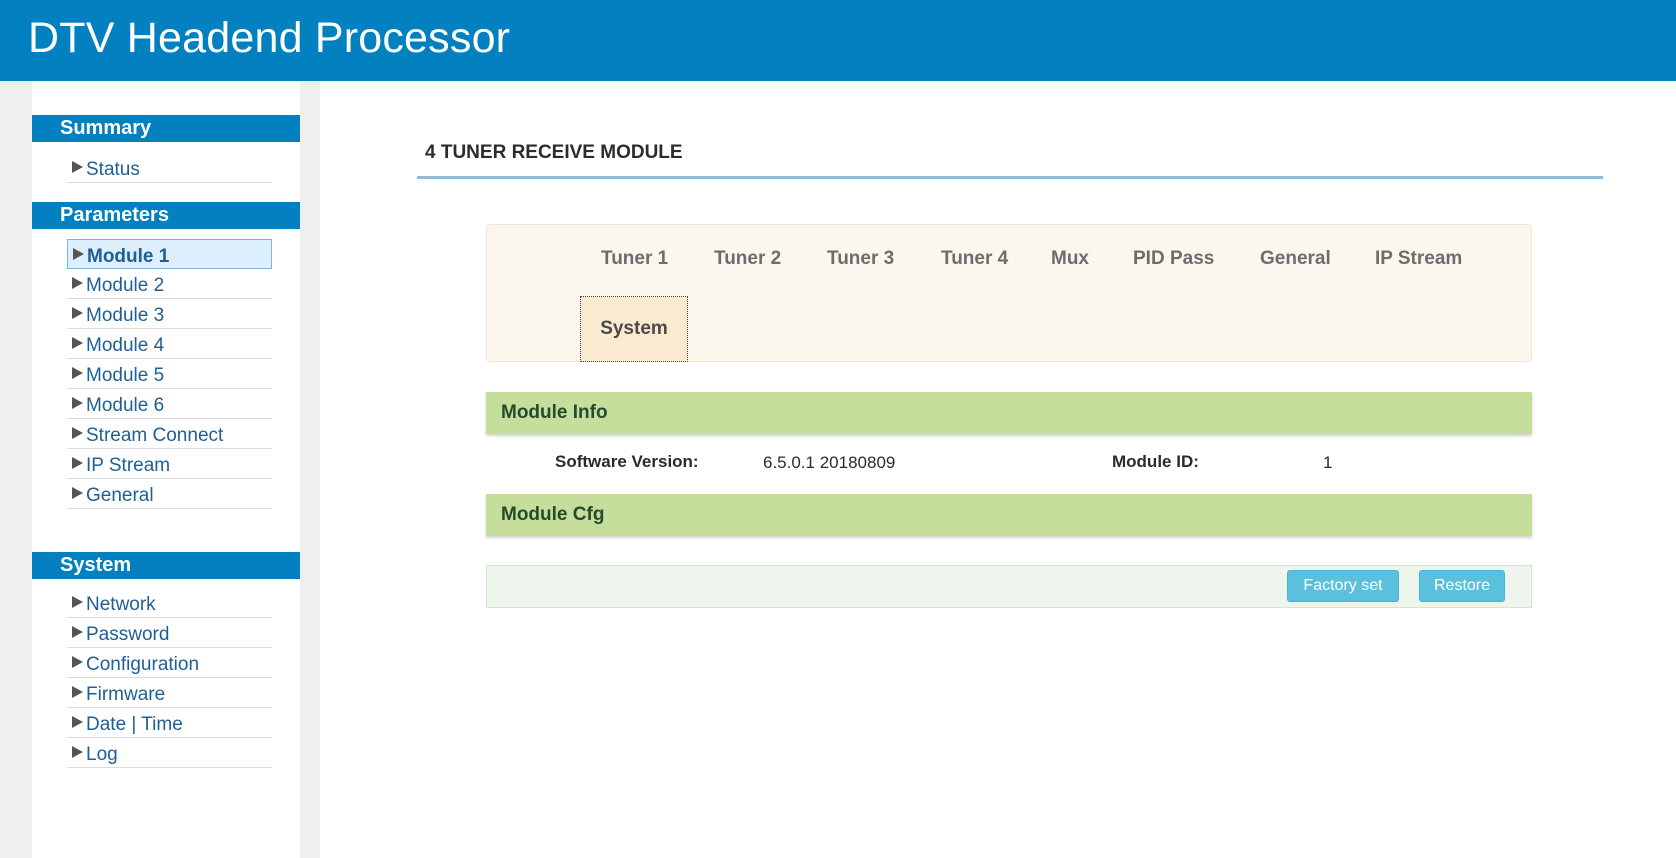 This screenshot has height=858, width=1676. Describe the element at coordinates (166, 128) in the screenshot. I see `sidebar-heading-summary: Summary` at that location.